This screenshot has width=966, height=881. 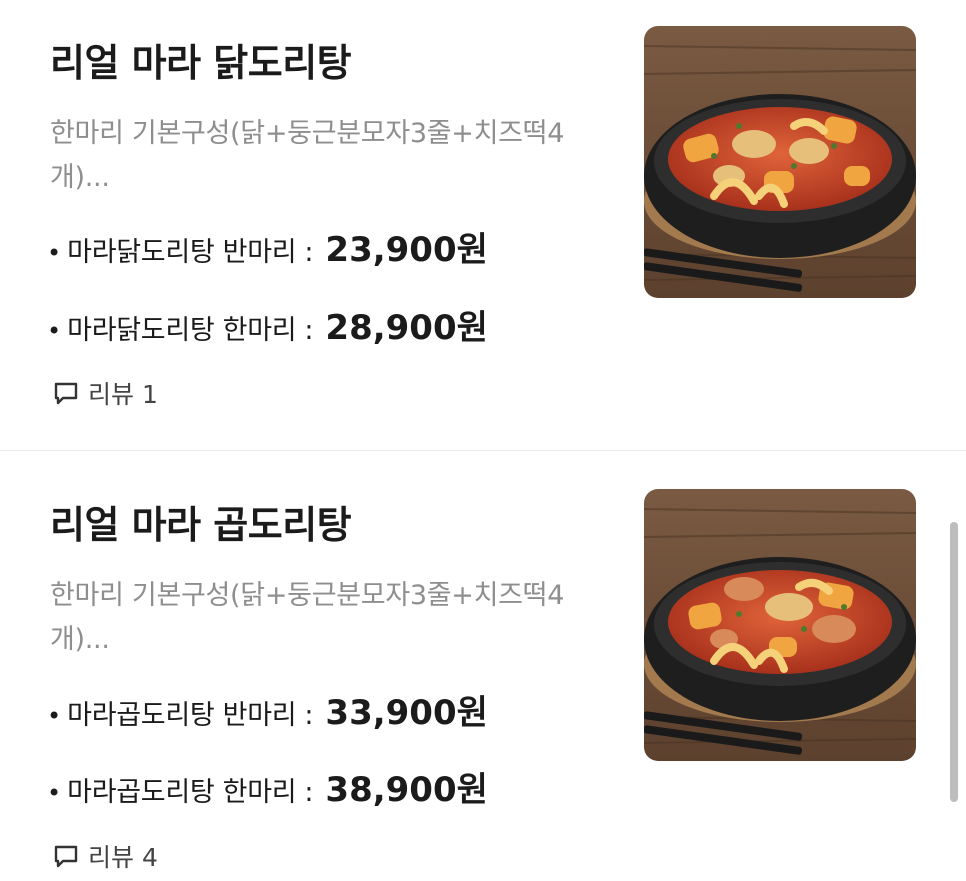 What do you see at coordinates (406, 250) in the screenshot?
I see `price-option-price: 23,900원` at bounding box center [406, 250].